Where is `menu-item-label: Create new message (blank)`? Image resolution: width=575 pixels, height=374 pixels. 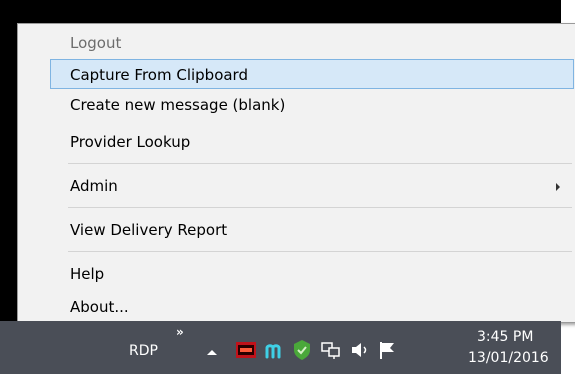 menu-item-label: Create new message (blank) is located at coordinates (178, 105).